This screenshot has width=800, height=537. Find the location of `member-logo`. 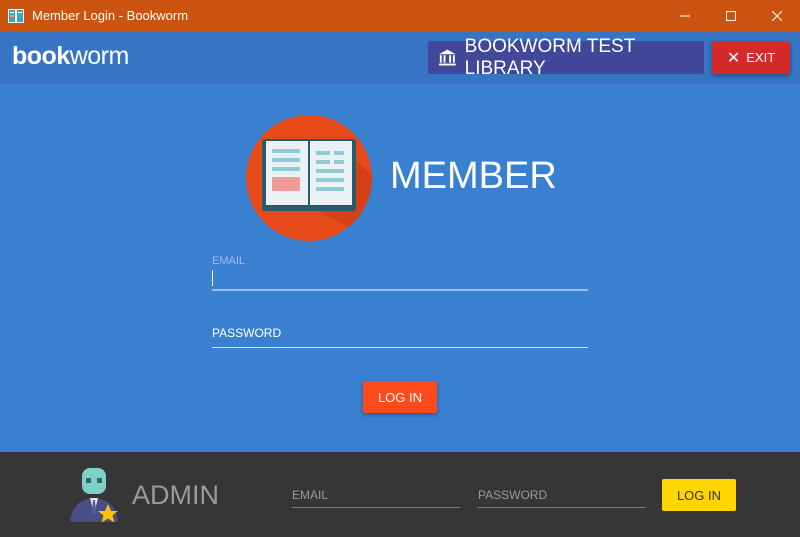

member-logo is located at coordinates (309, 178).